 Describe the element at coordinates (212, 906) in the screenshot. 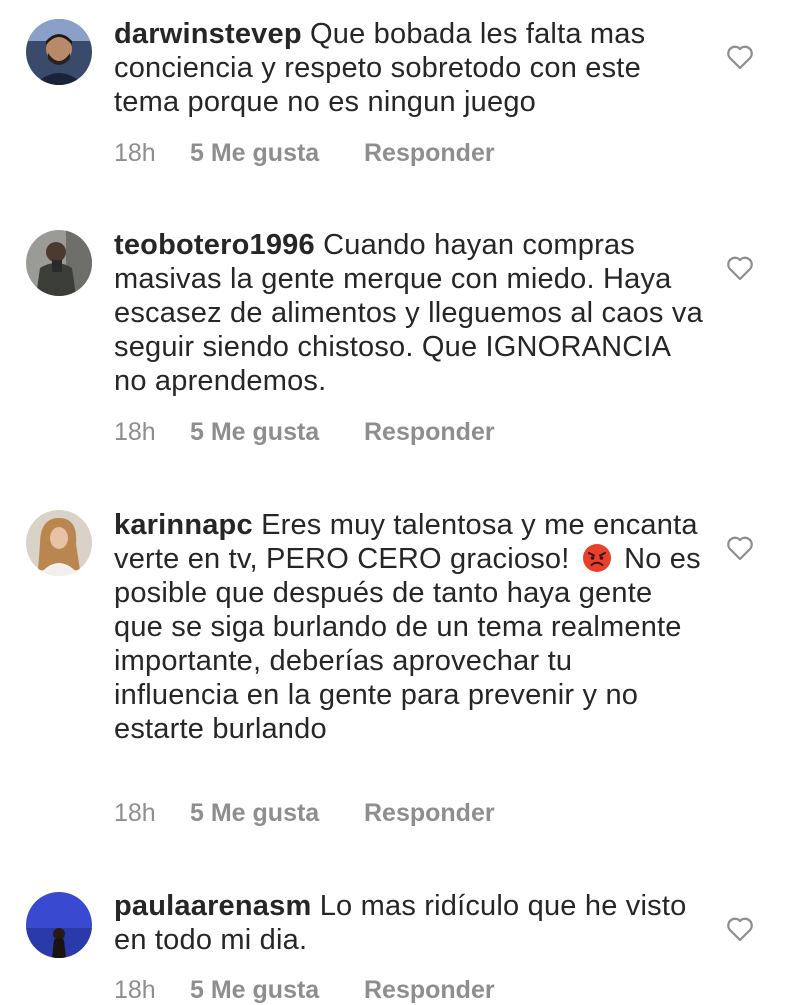

I see `comment-username: paulaarenasm` at that location.